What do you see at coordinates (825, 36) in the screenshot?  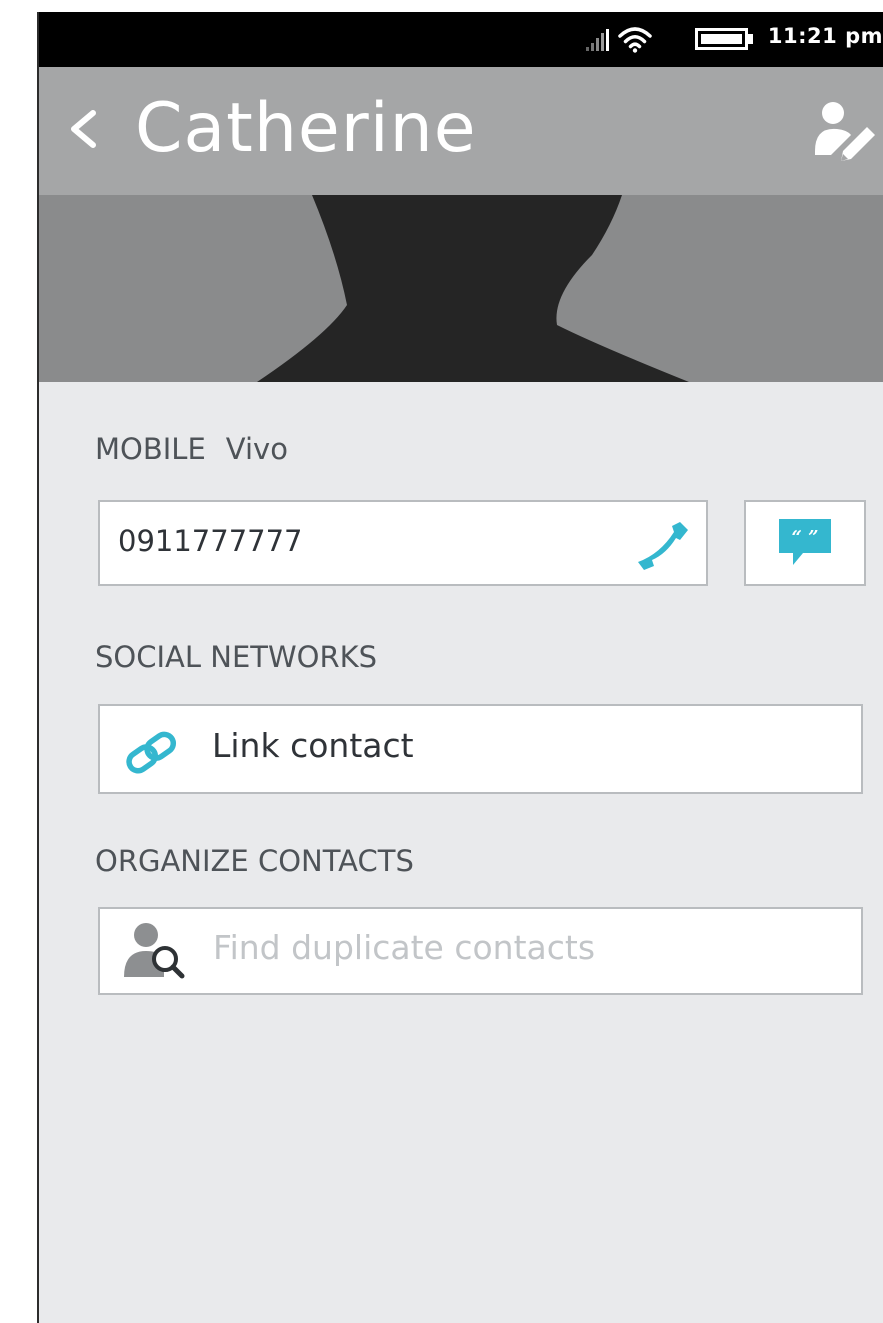 I see `status-time: 11:21 pm` at bounding box center [825, 36].